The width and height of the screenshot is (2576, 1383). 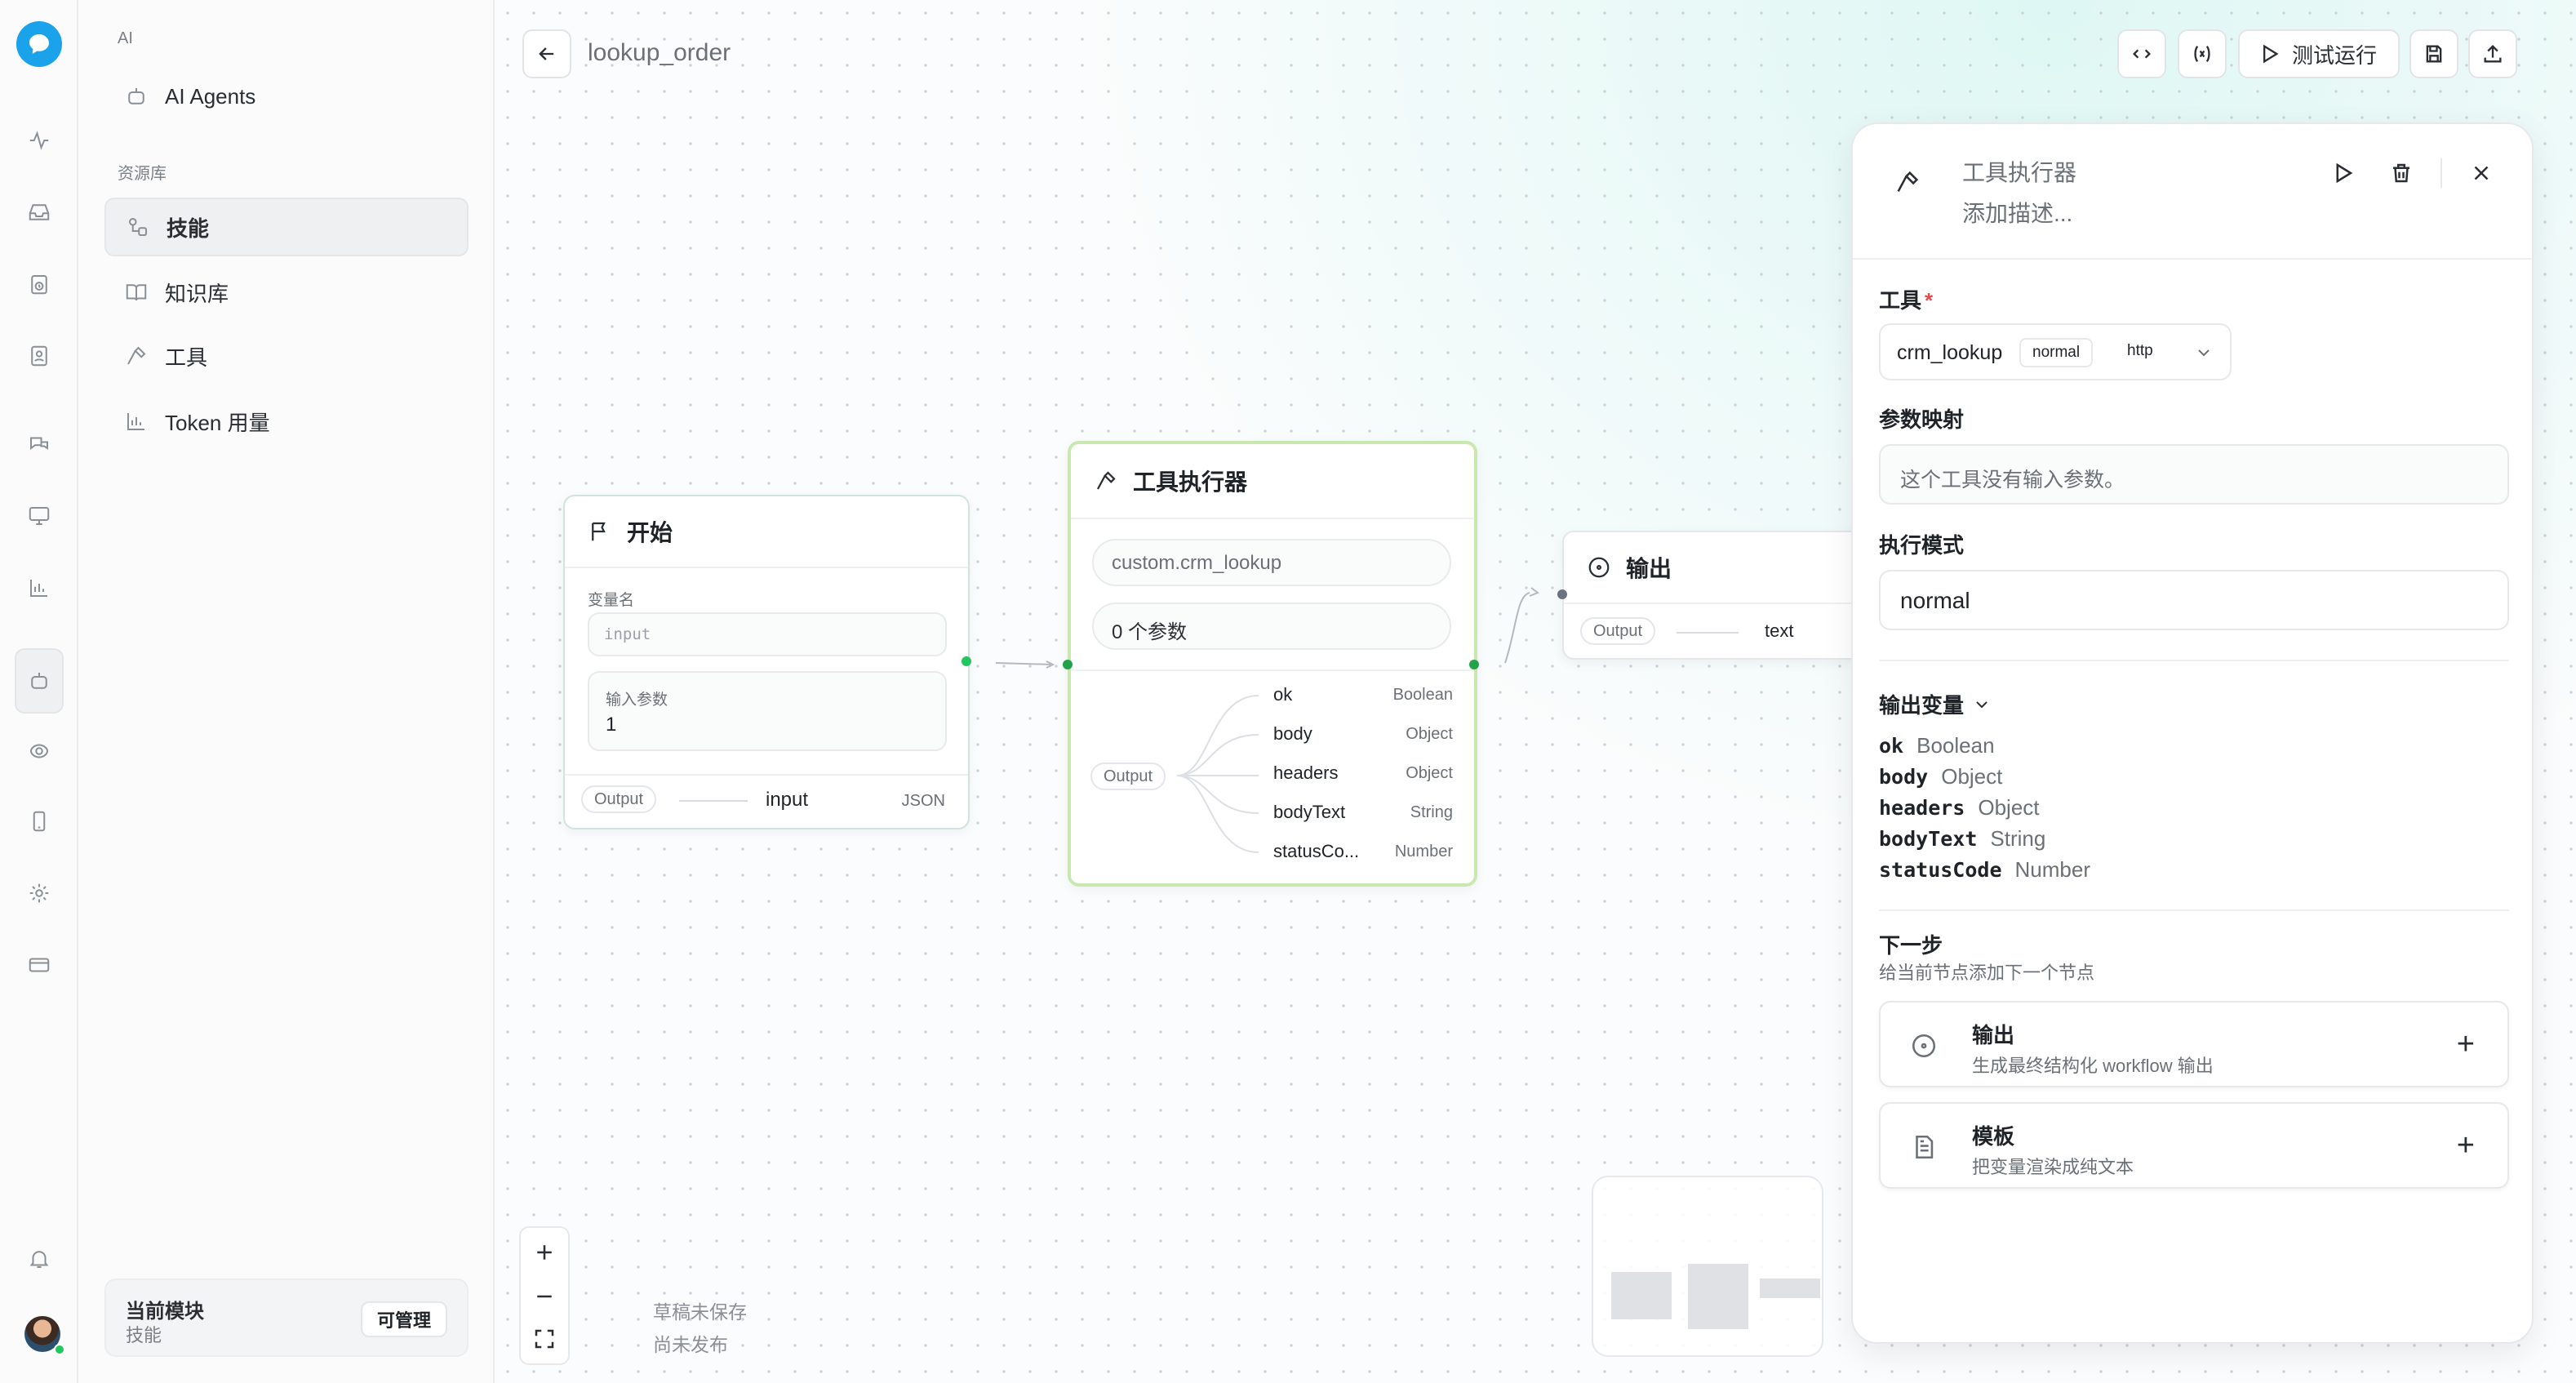 I want to click on tool-input-handle, so click(x=1068, y=664).